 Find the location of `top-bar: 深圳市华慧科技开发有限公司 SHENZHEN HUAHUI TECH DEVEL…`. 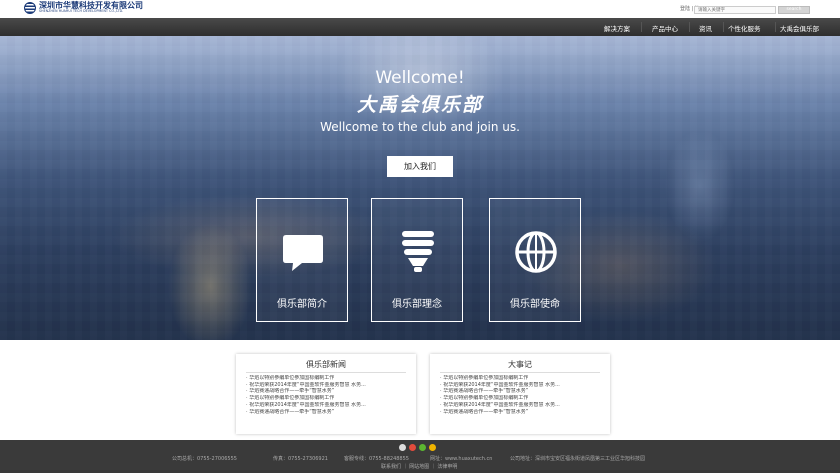

top-bar: 深圳市华慧科技开发有限公司 SHENZHEN HUAHUI TECH DEVEL… is located at coordinates (420, 9).